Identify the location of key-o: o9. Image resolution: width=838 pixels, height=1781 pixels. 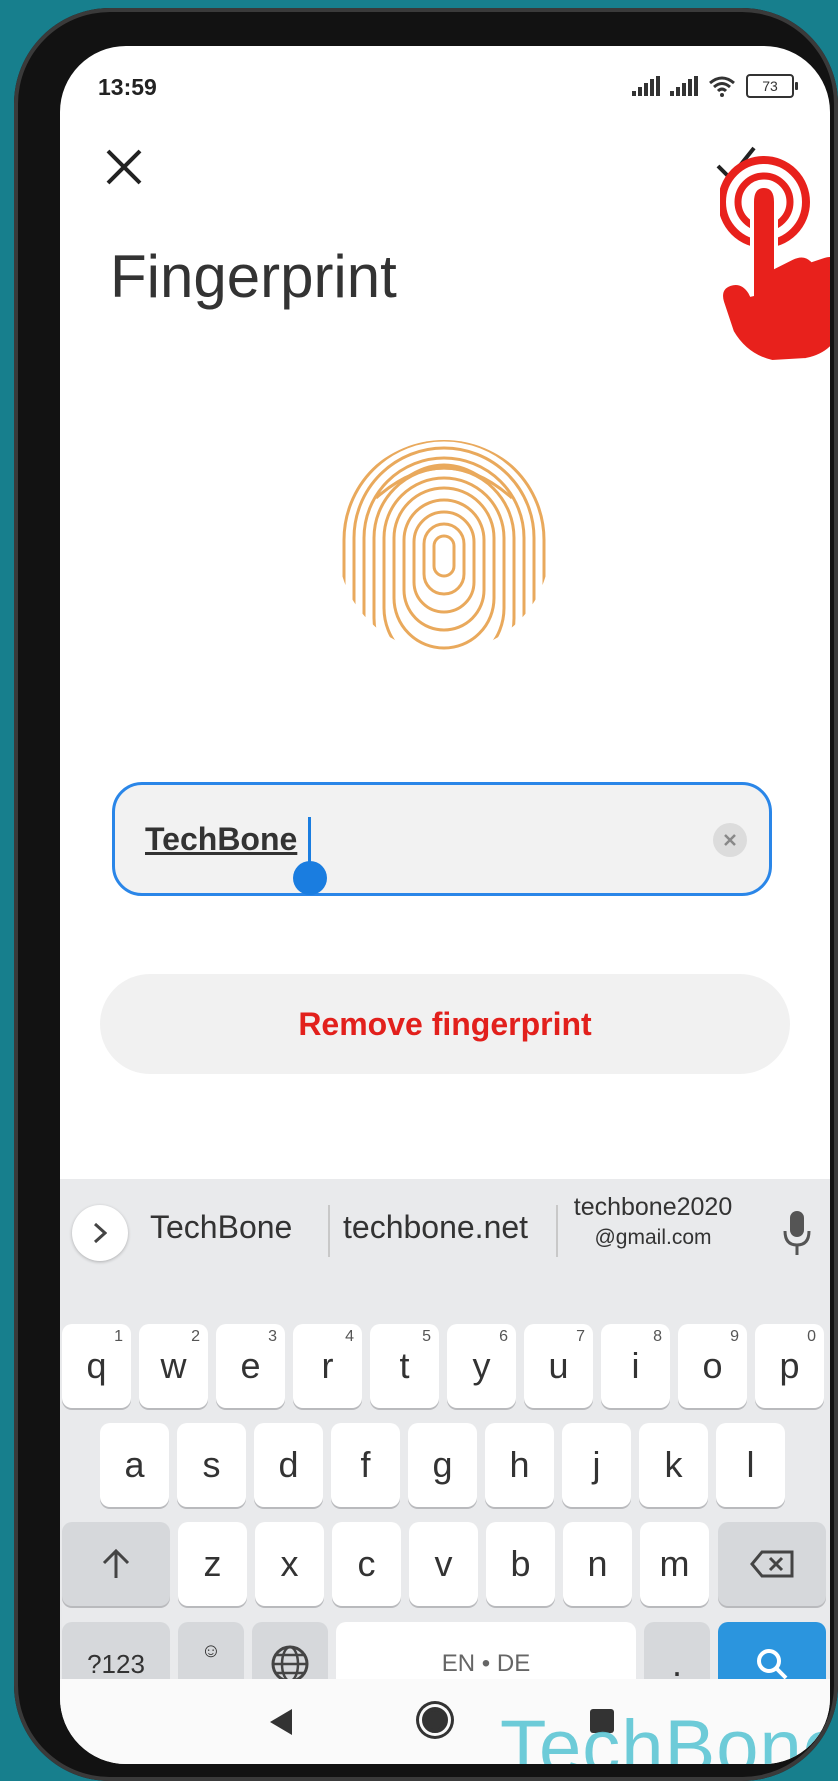
(712, 1366).